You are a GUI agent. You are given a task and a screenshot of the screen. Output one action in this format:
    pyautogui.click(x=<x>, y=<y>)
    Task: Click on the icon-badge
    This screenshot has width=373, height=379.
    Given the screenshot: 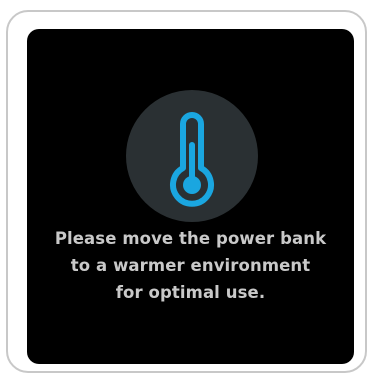 What is the action you would take?
    pyautogui.click(x=192, y=156)
    